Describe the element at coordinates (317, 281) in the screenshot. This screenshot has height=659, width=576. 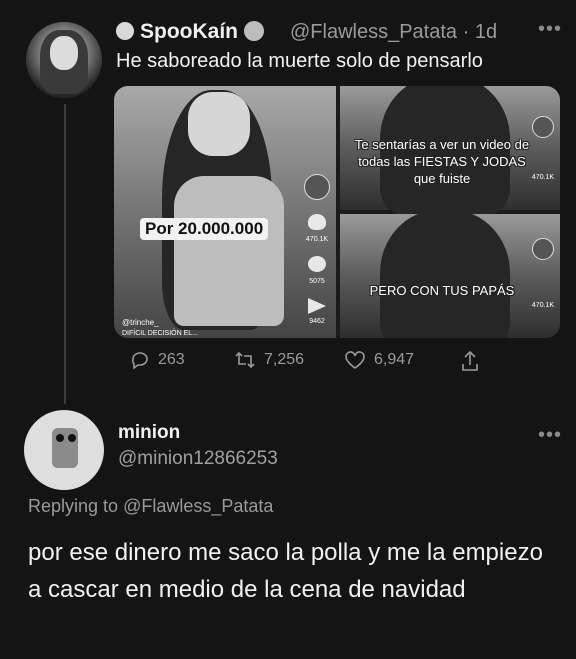
I see `tile1-comments: 5075` at that location.